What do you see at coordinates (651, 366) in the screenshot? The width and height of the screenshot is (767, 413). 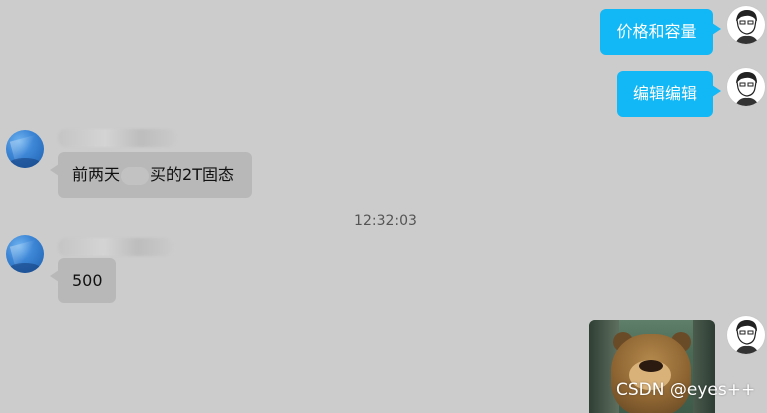 I see `bear-nose` at bounding box center [651, 366].